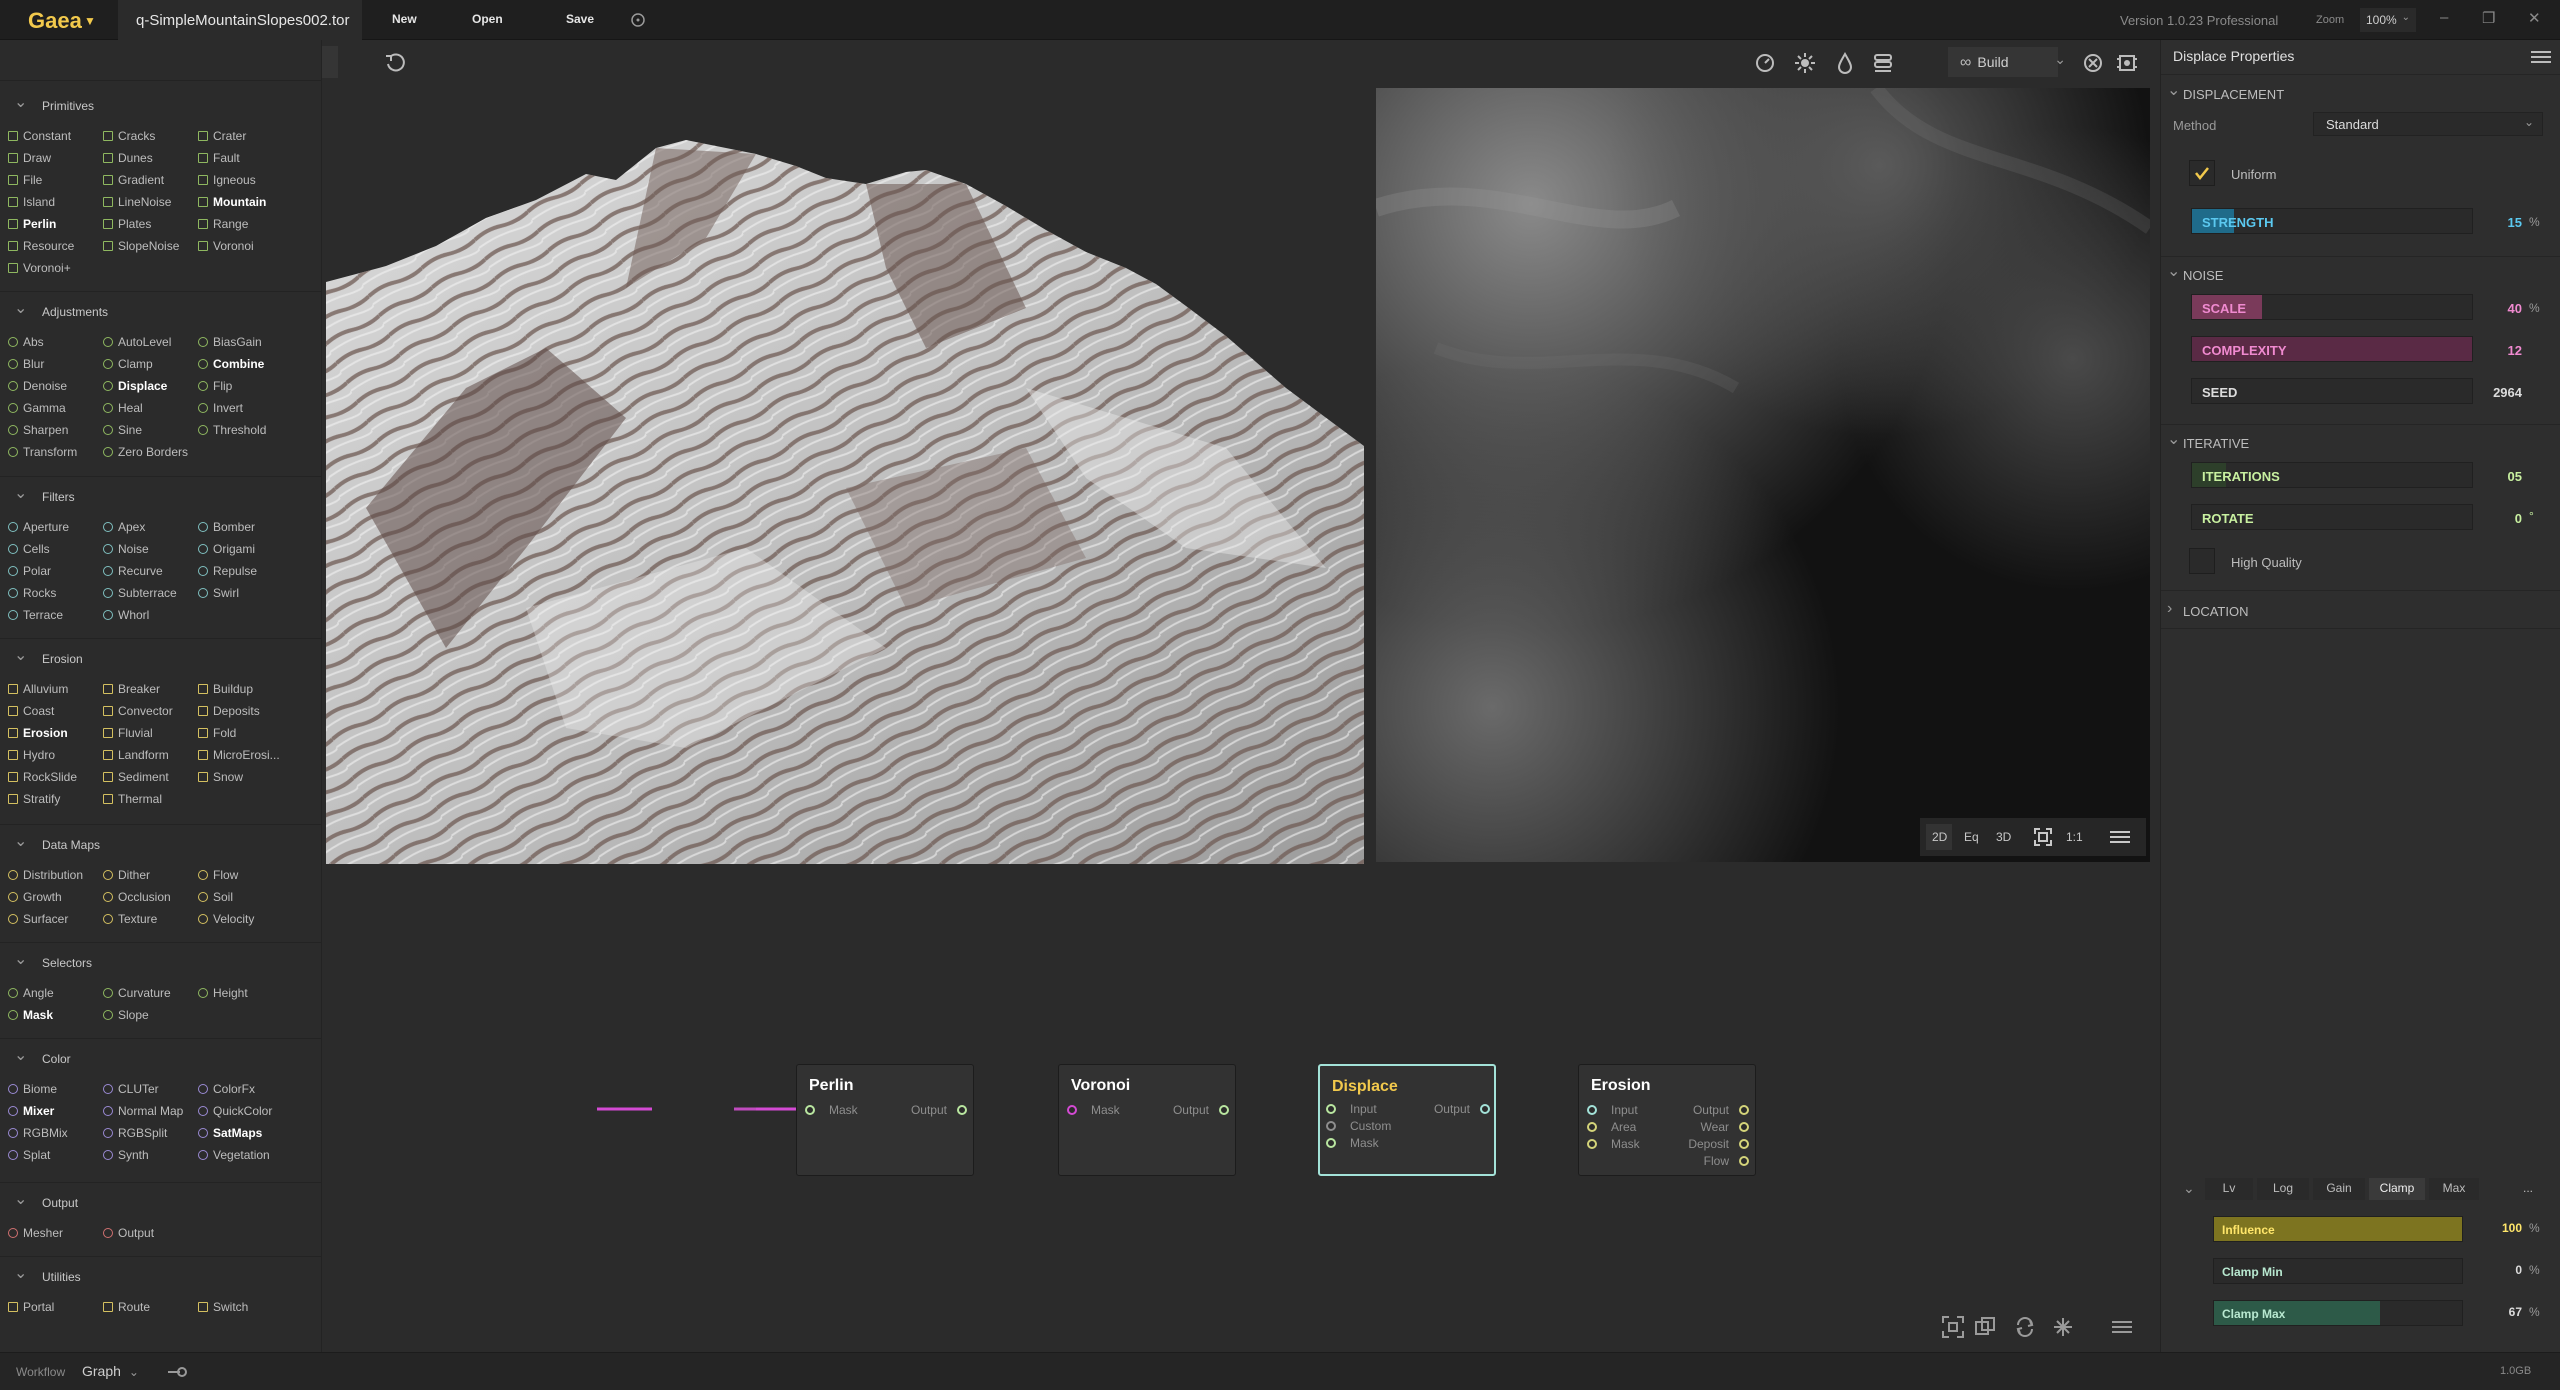 The width and height of the screenshot is (2560, 1390). What do you see at coordinates (2397, 1189) in the screenshot?
I see `tab-clamp: Clamp` at bounding box center [2397, 1189].